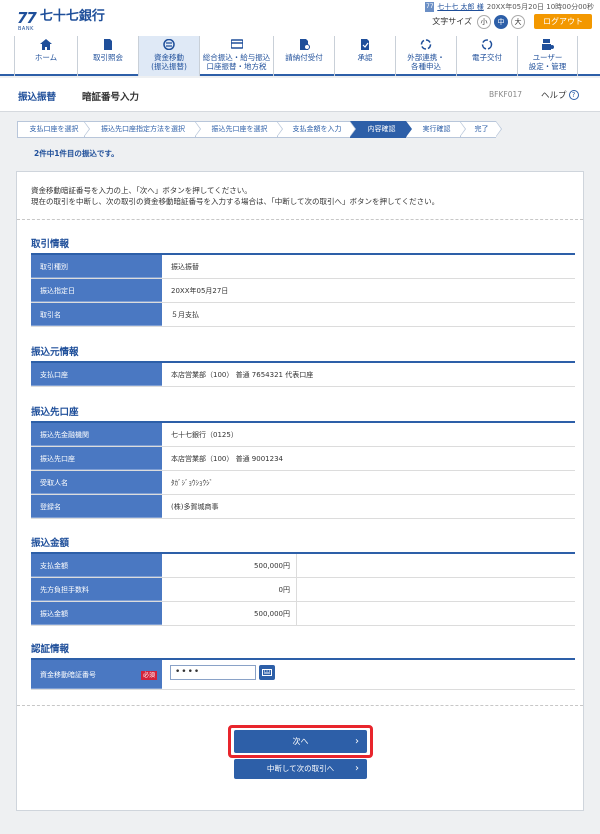  I want to click on page-header: 振込振替 暗証番号入力 BFKF017 ヘルプ?, so click(300, 95).